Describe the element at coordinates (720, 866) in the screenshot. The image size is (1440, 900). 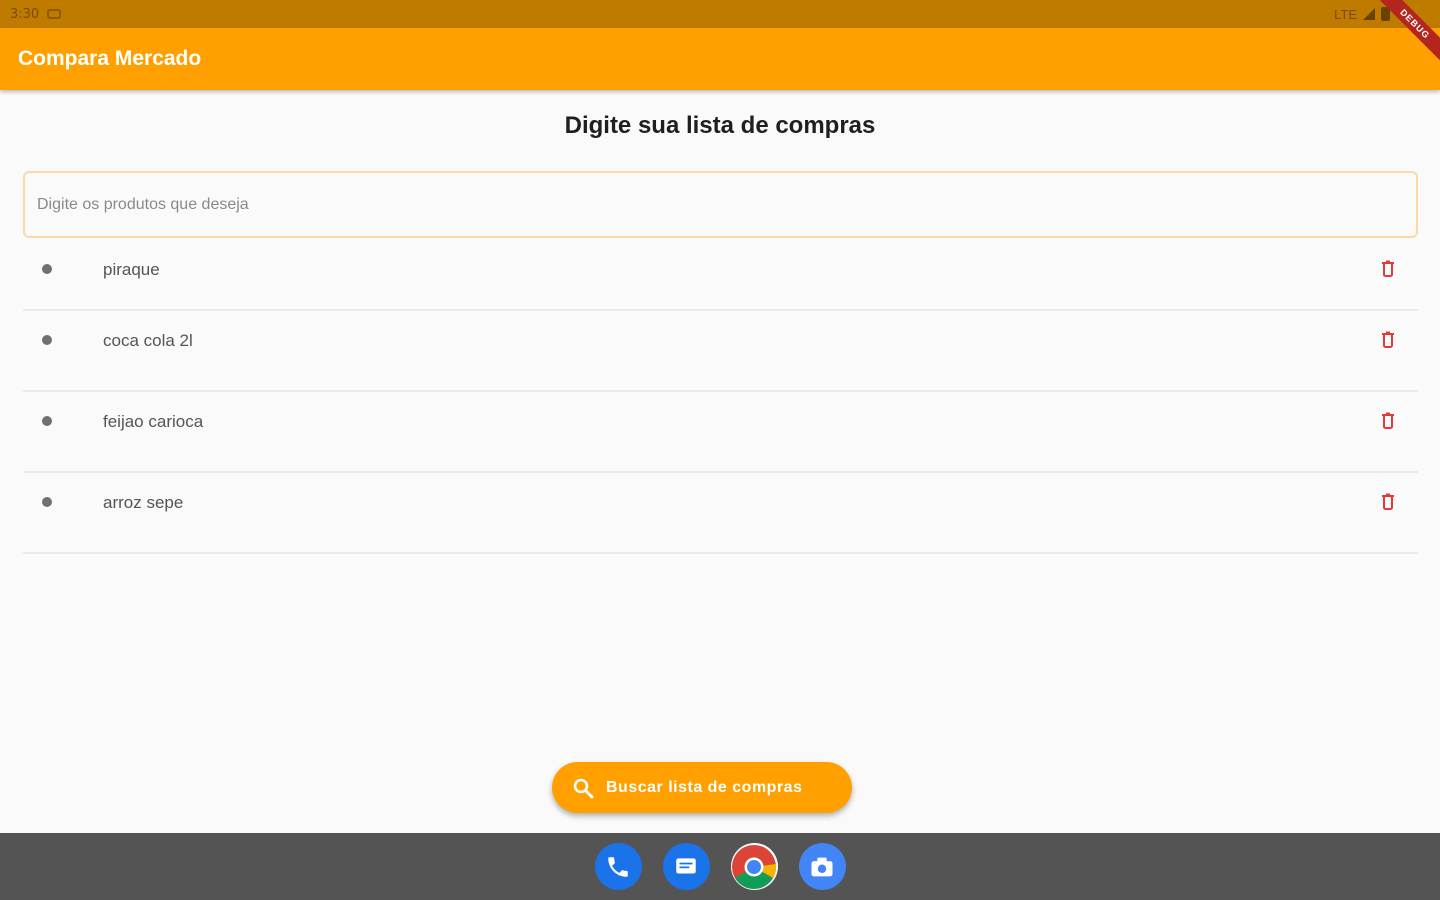
I see `app-dock` at that location.